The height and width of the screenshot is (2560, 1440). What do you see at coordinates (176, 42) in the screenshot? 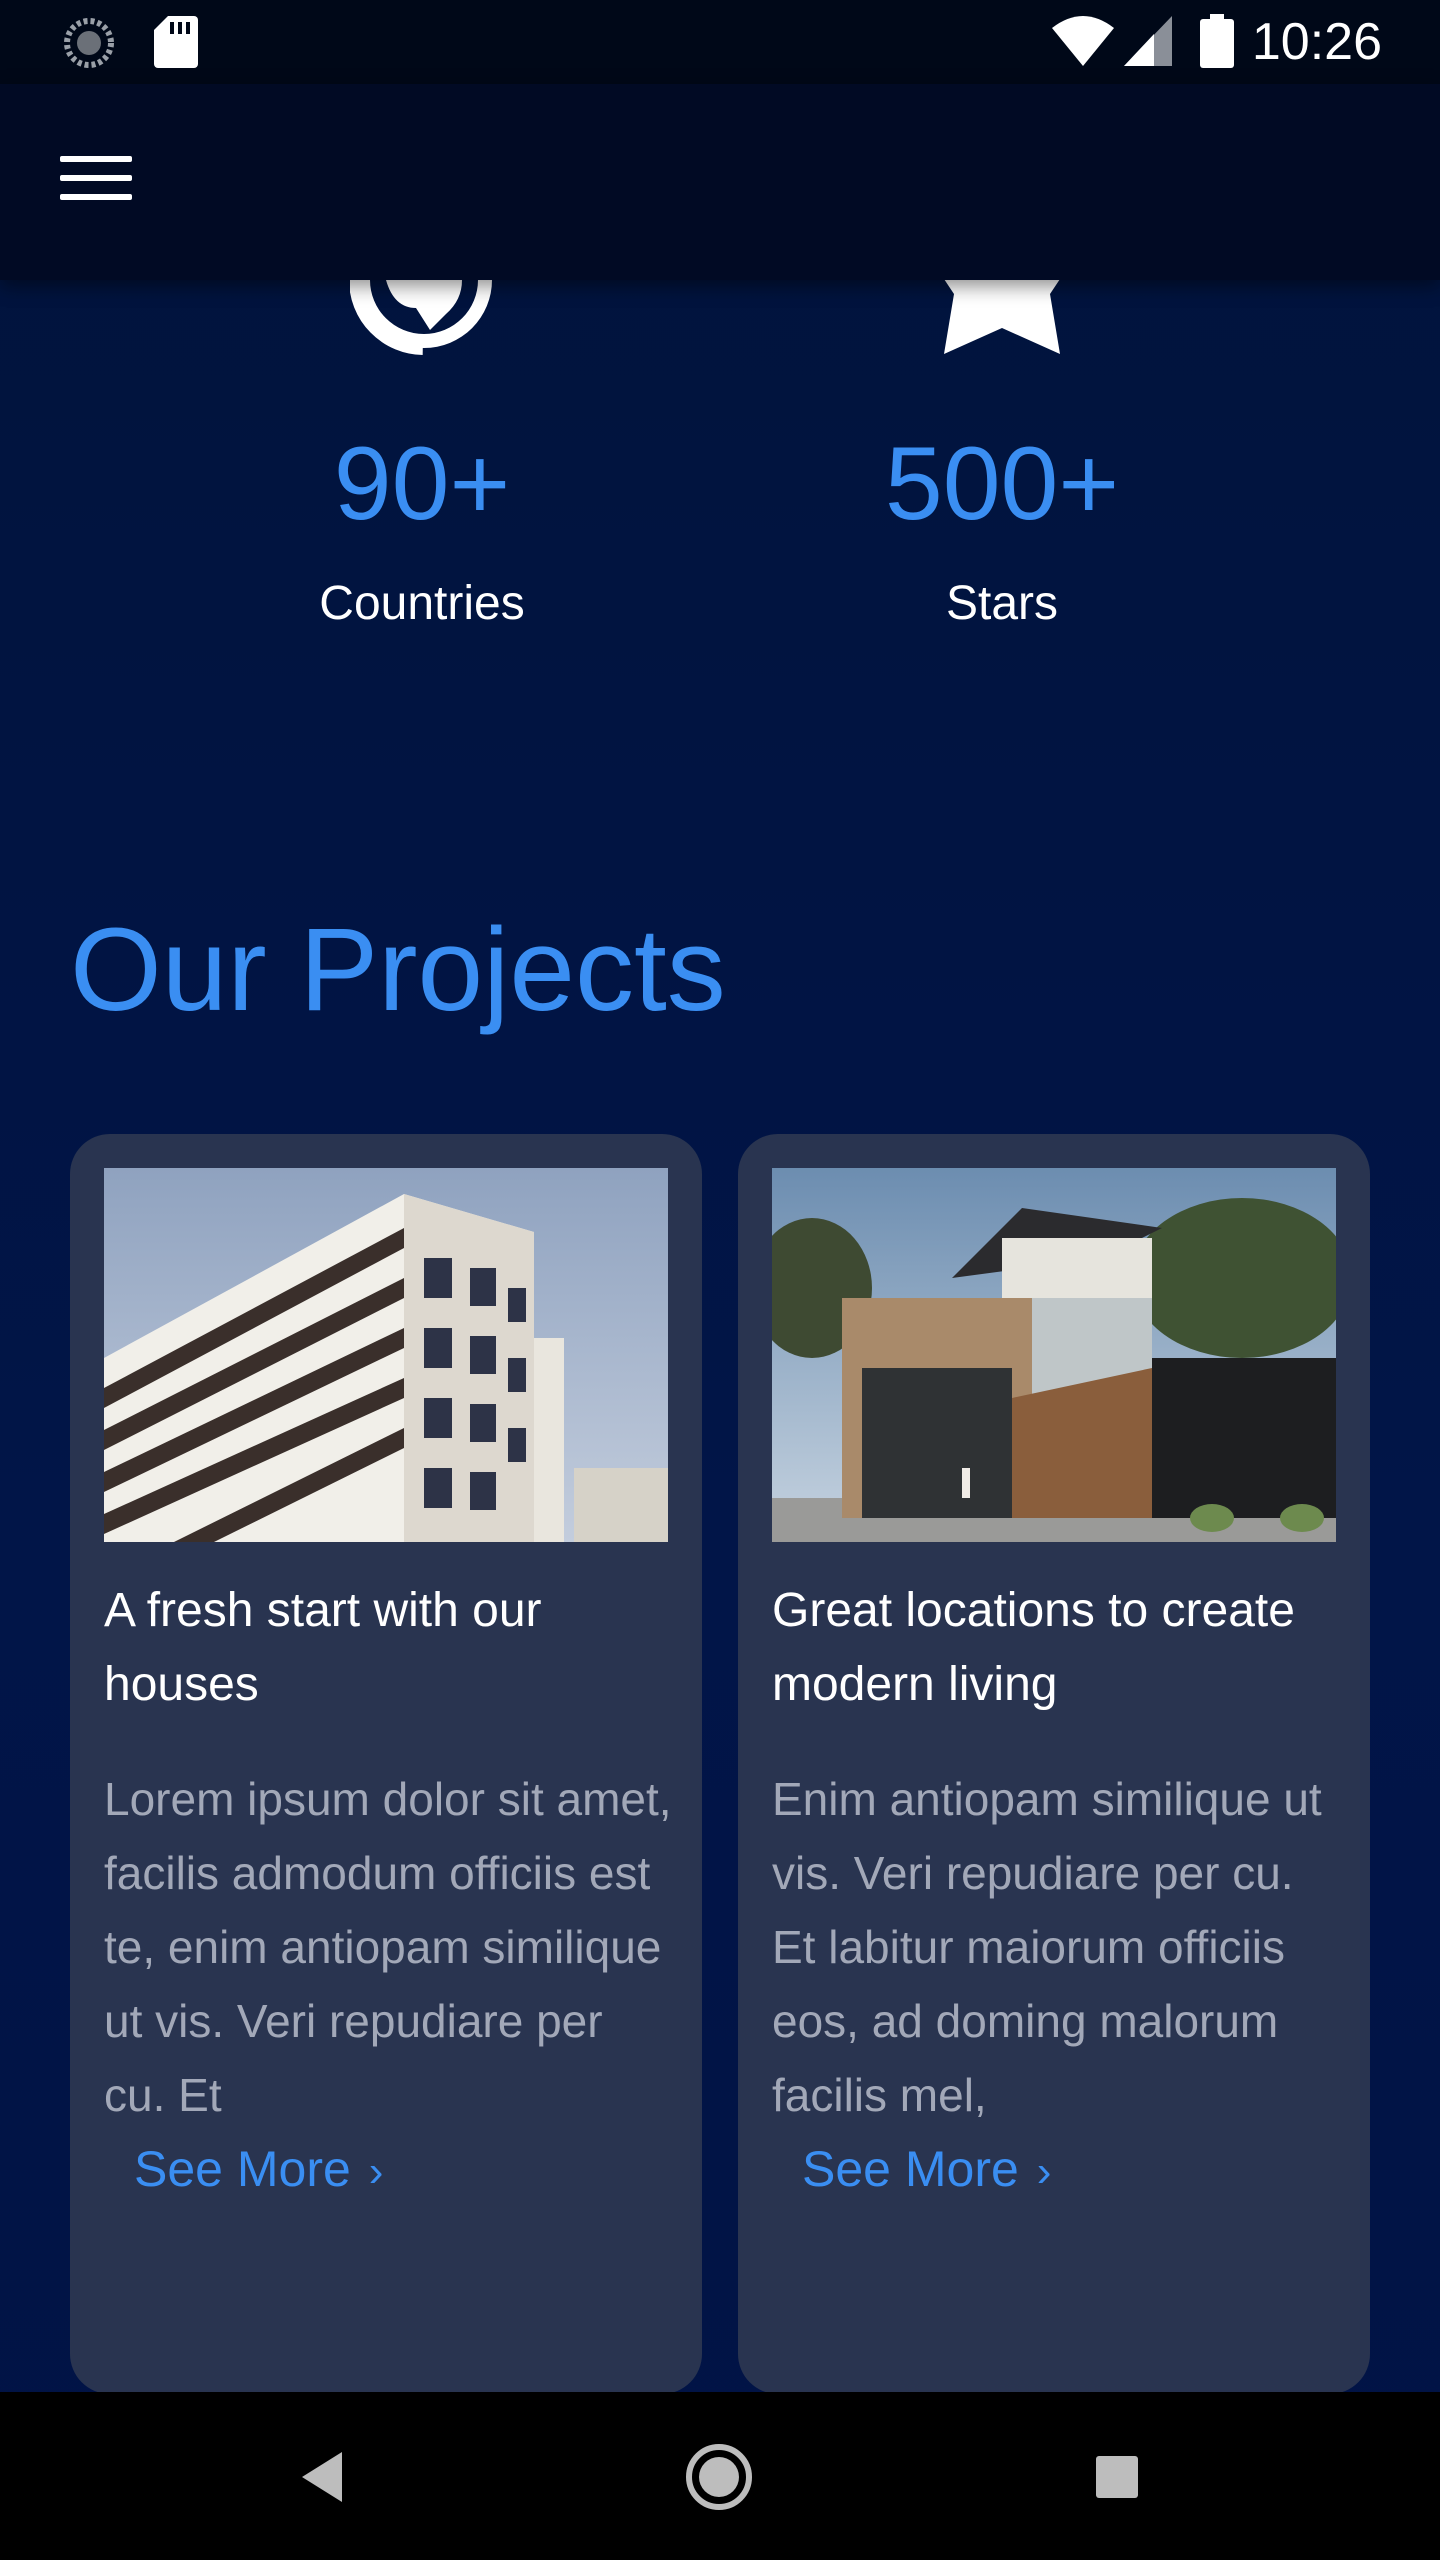
I see `sd-card-icon` at bounding box center [176, 42].